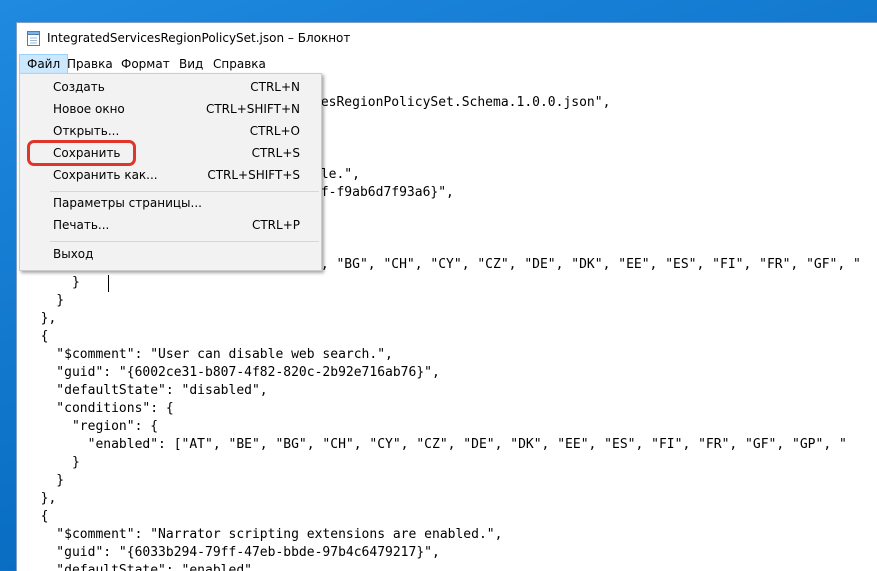 This screenshot has height=571, width=877. Describe the element at coordinates (275, 225) in the screenshot. I see `menu-item-shortcut: CTRL+P` at that location.